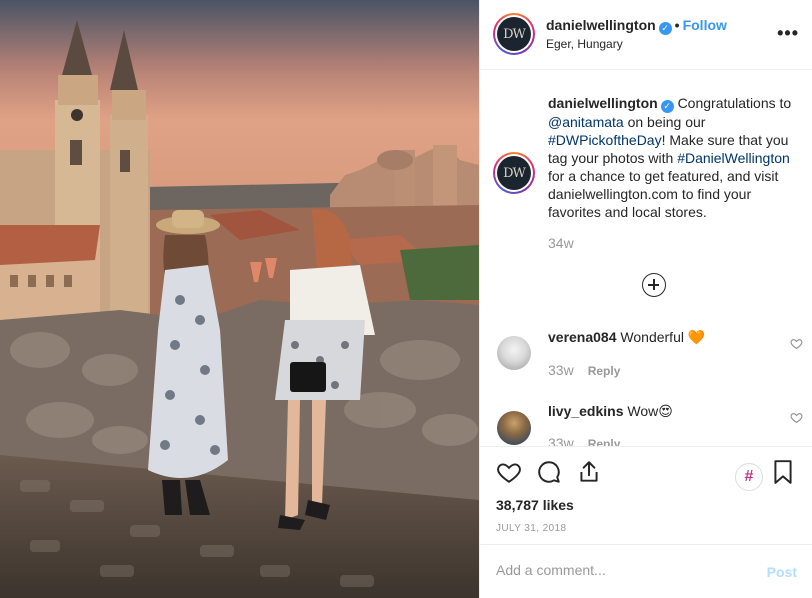 The width and height of the screenshot is (812, 598). Describe the element at coordinates (621, 570) in the screenshot. I see `add-comment-input` at that location.